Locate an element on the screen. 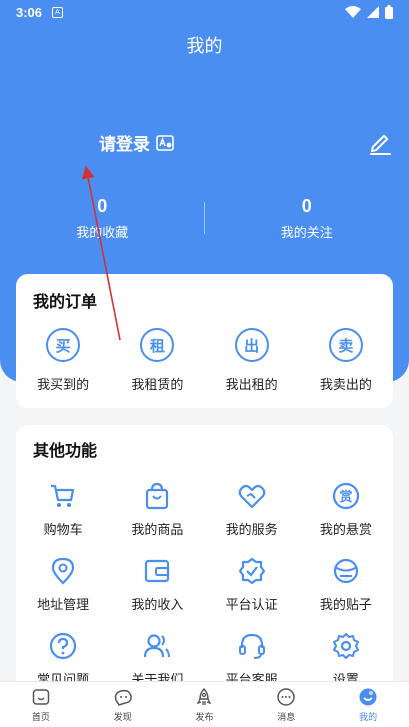 This screenshot has height=727, width=409. page-title: 我的 is located at coordinates (204, 46).